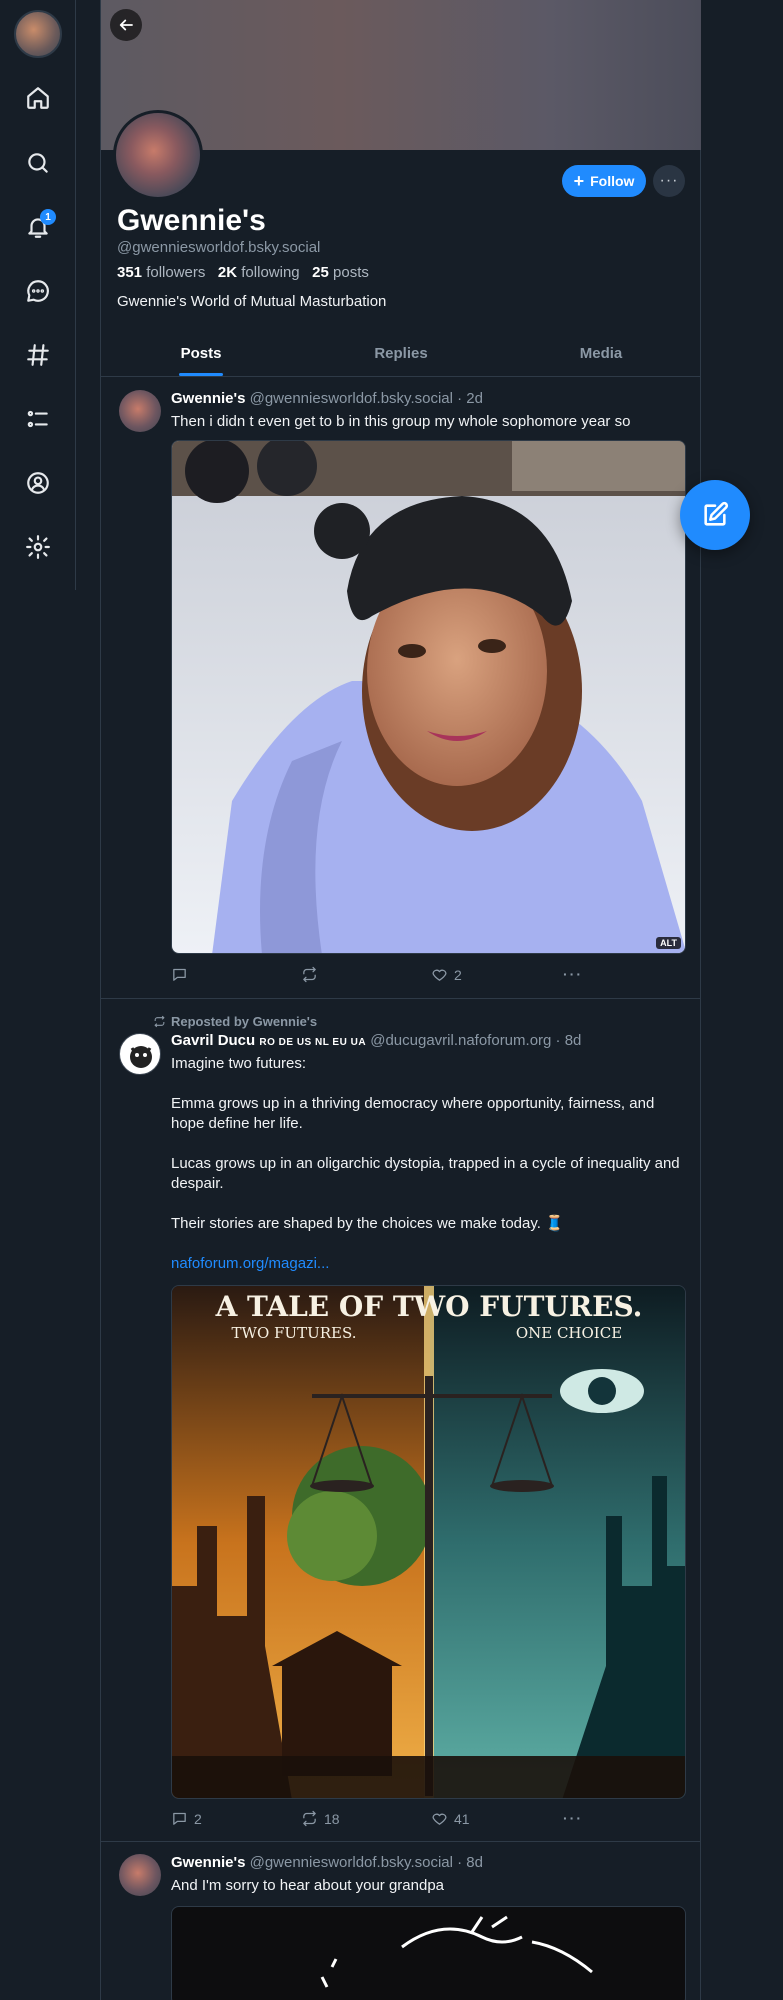  I want to click on compose-button, so click(715, 515).